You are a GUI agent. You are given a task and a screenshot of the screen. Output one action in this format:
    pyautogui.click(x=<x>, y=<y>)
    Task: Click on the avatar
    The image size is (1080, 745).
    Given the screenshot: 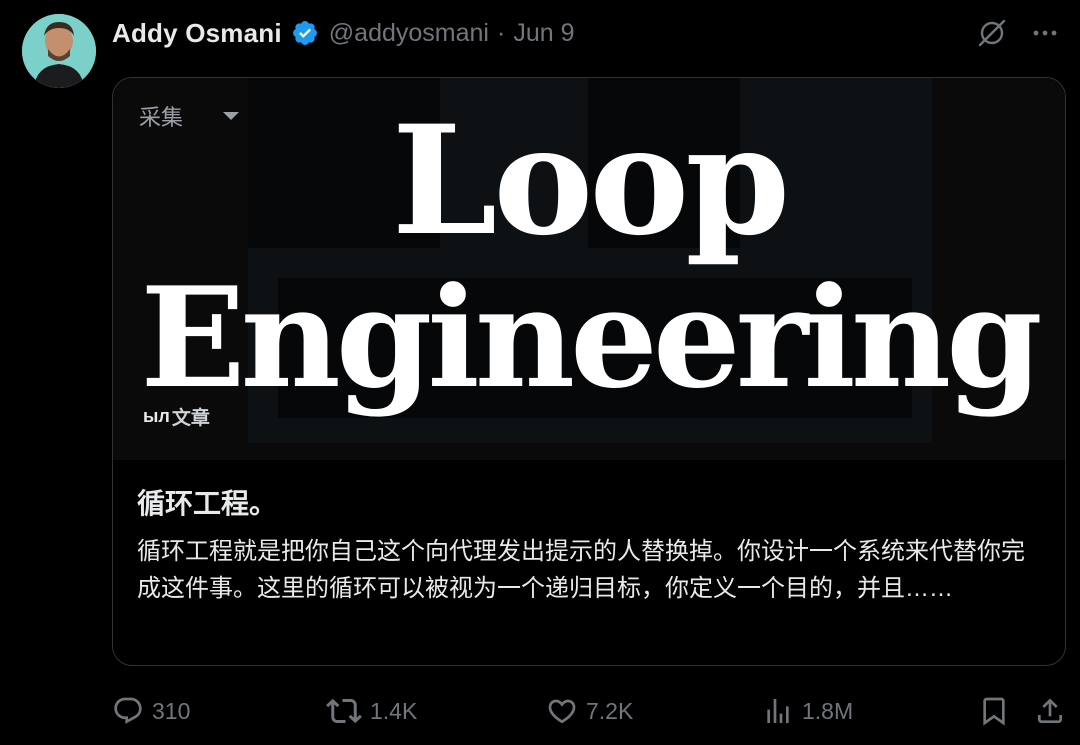 What is the action you would take?
    pyautogui.click(x=59, y=51)
    